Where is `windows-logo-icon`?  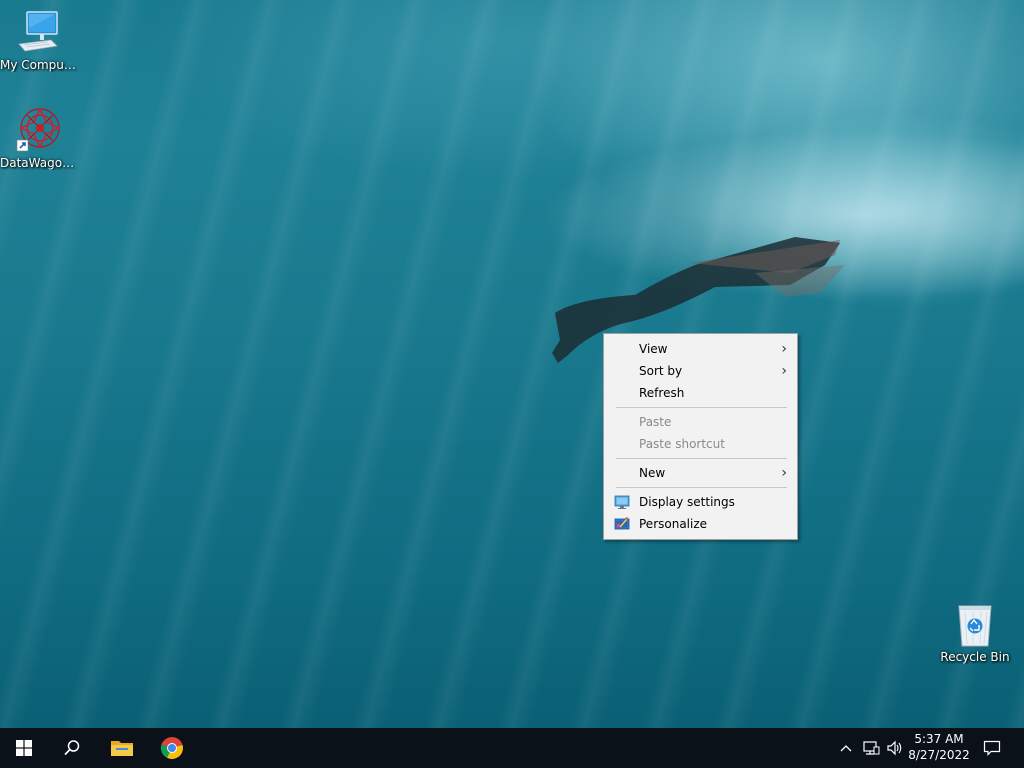
windows-logo-icon is located at coordinates (24, 748).